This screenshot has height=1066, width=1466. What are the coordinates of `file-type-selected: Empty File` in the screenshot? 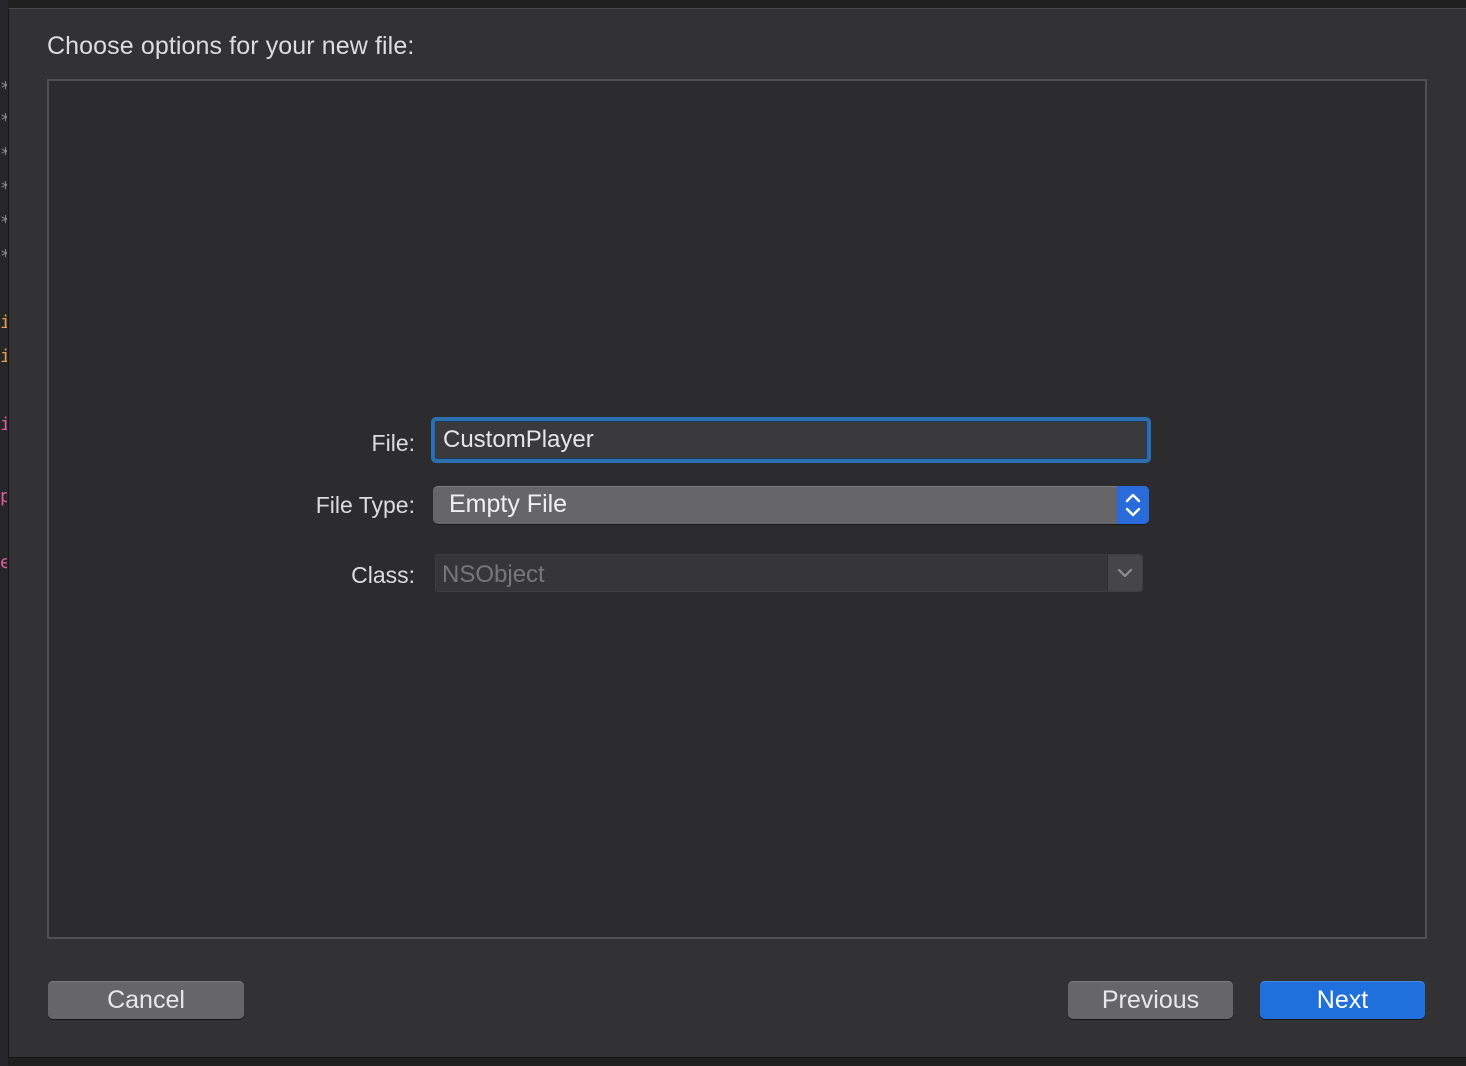 It's located at (508, 504).